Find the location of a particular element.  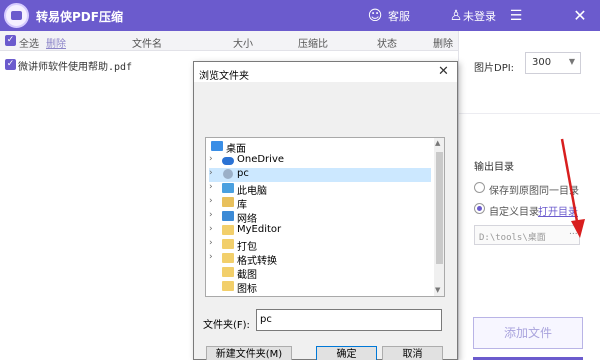

dpi-label: 图片DPI: is located at coordinates (494, 68).